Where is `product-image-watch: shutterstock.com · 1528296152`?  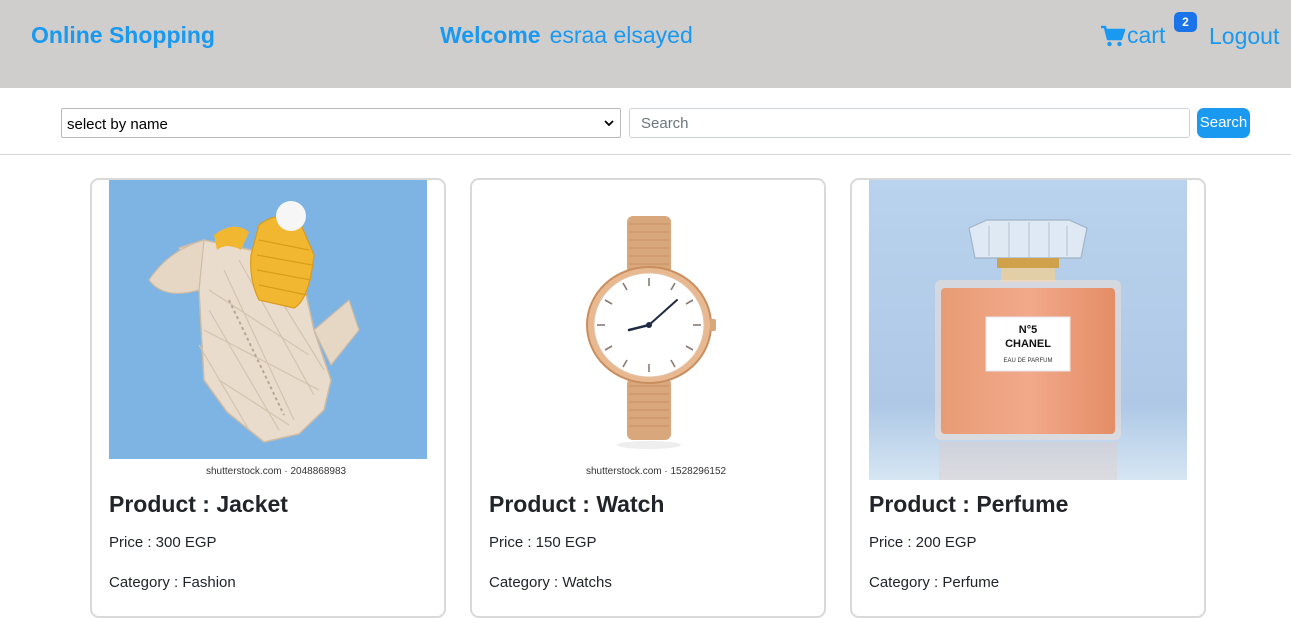
product-image-watch: shutterstock.com · 1528296152 is located at coordinates (648, 330).